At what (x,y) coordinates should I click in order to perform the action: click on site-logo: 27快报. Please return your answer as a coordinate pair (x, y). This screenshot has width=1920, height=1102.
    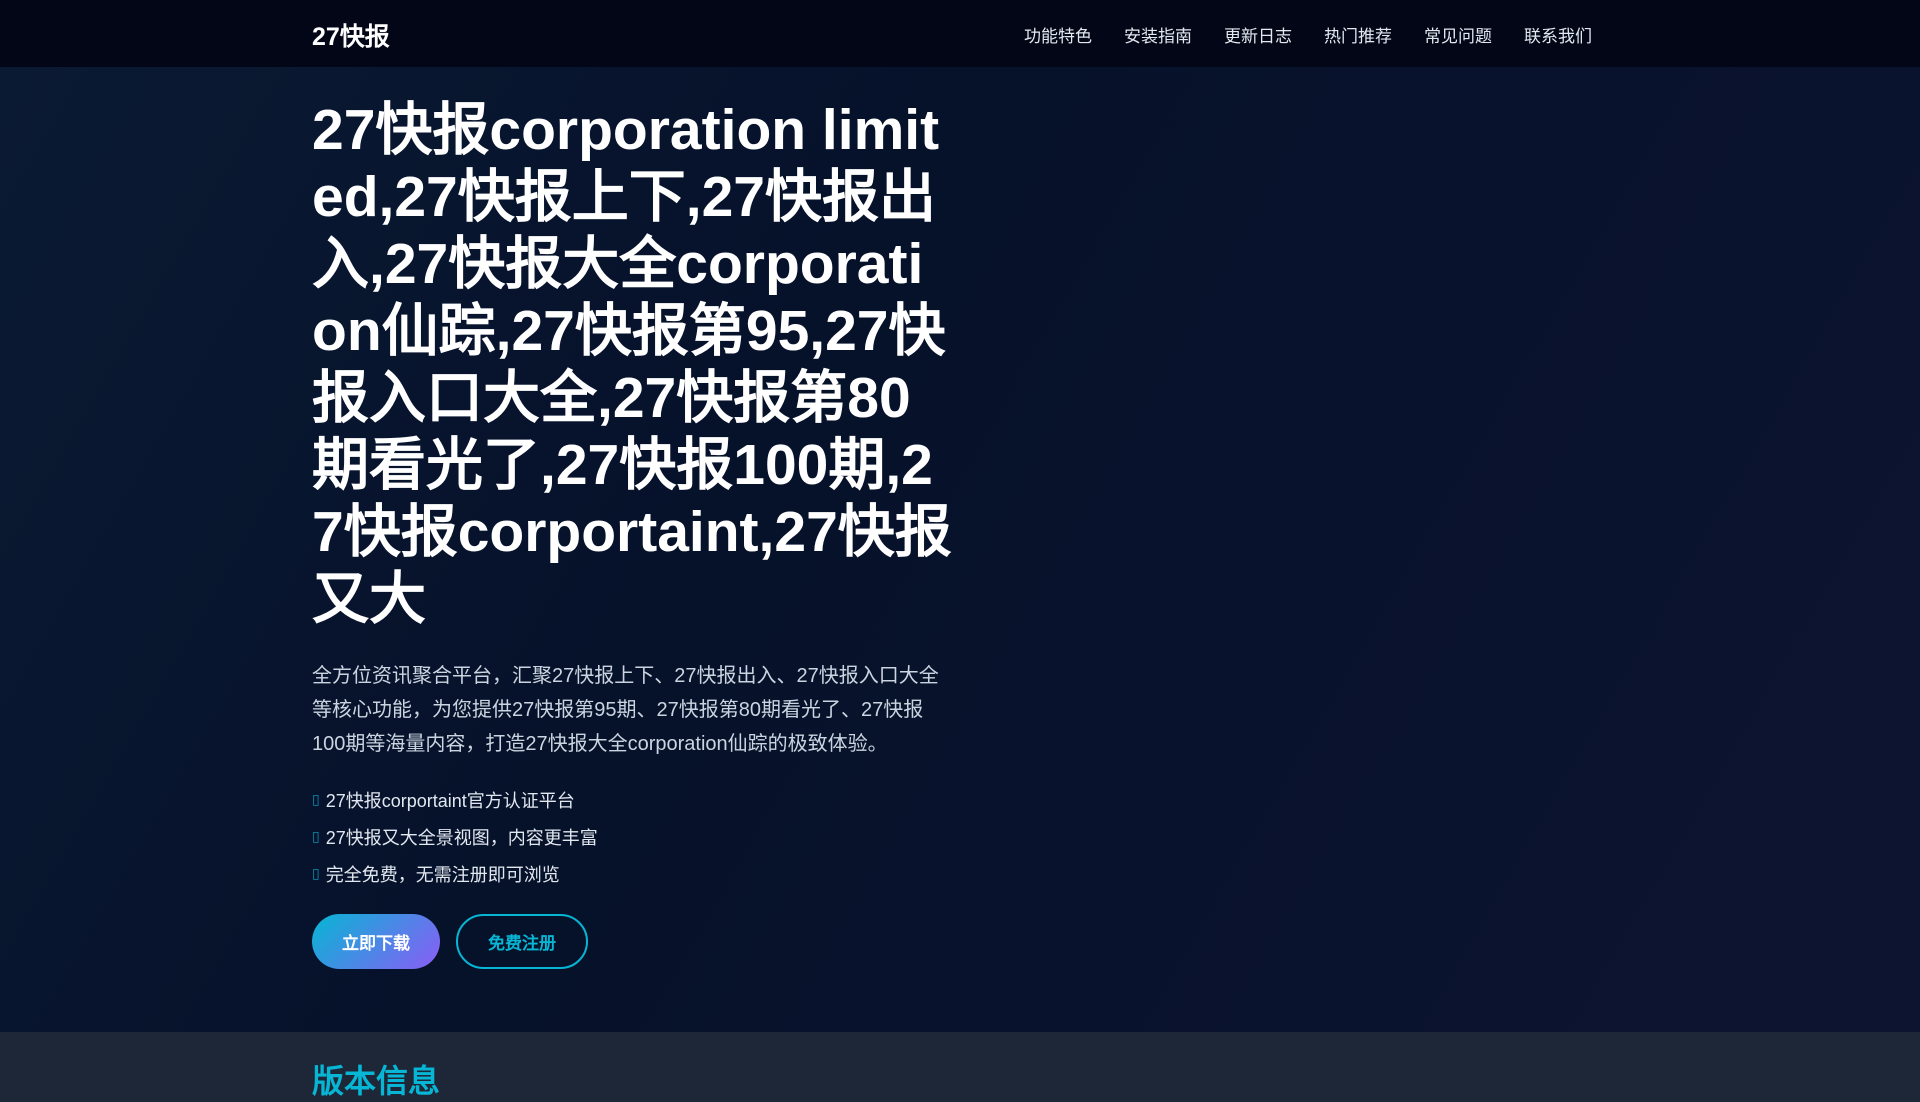
    Looking at the image, I should click on (351, 35).